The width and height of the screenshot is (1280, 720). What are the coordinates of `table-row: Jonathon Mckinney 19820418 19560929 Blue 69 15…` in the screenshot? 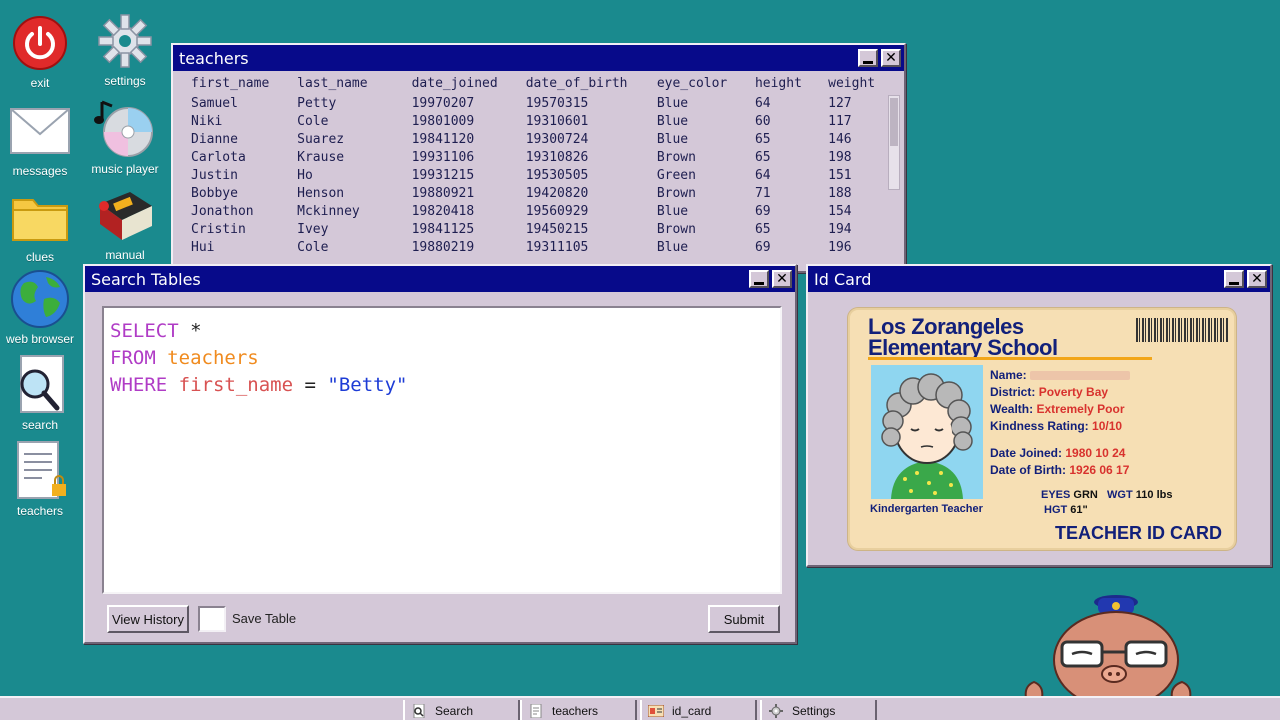 It's located at (531, 211).